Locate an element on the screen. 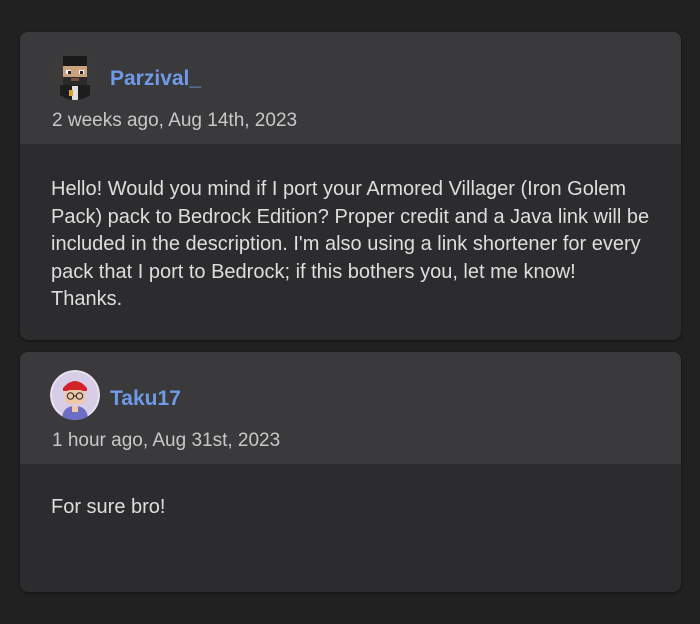  author-link: Taku17 is located at coordinates (145, 399).